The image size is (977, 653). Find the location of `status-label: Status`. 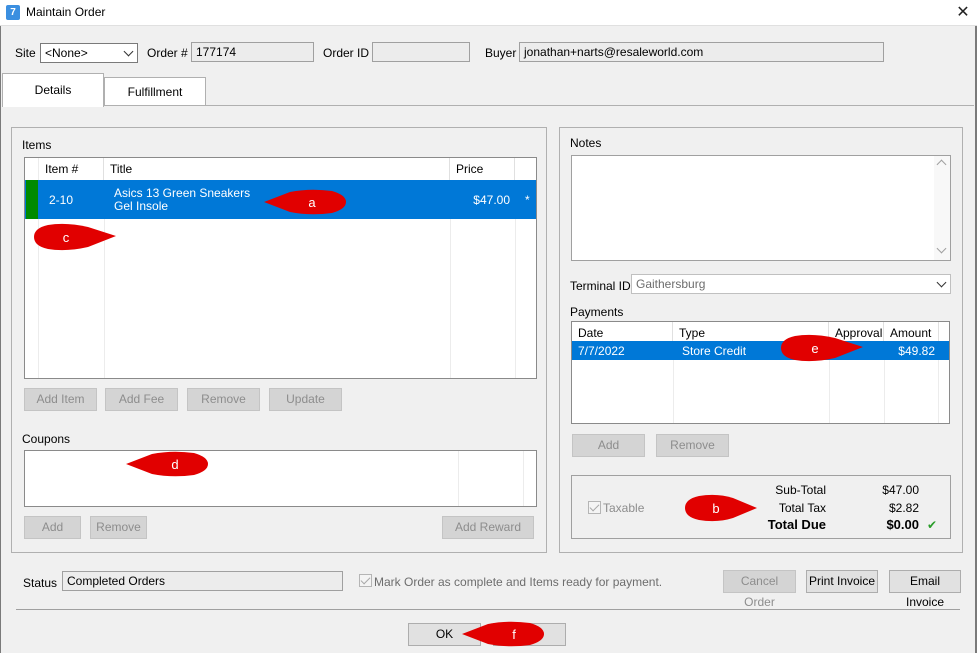

status-label: Status is located at coordinates (40, 583).